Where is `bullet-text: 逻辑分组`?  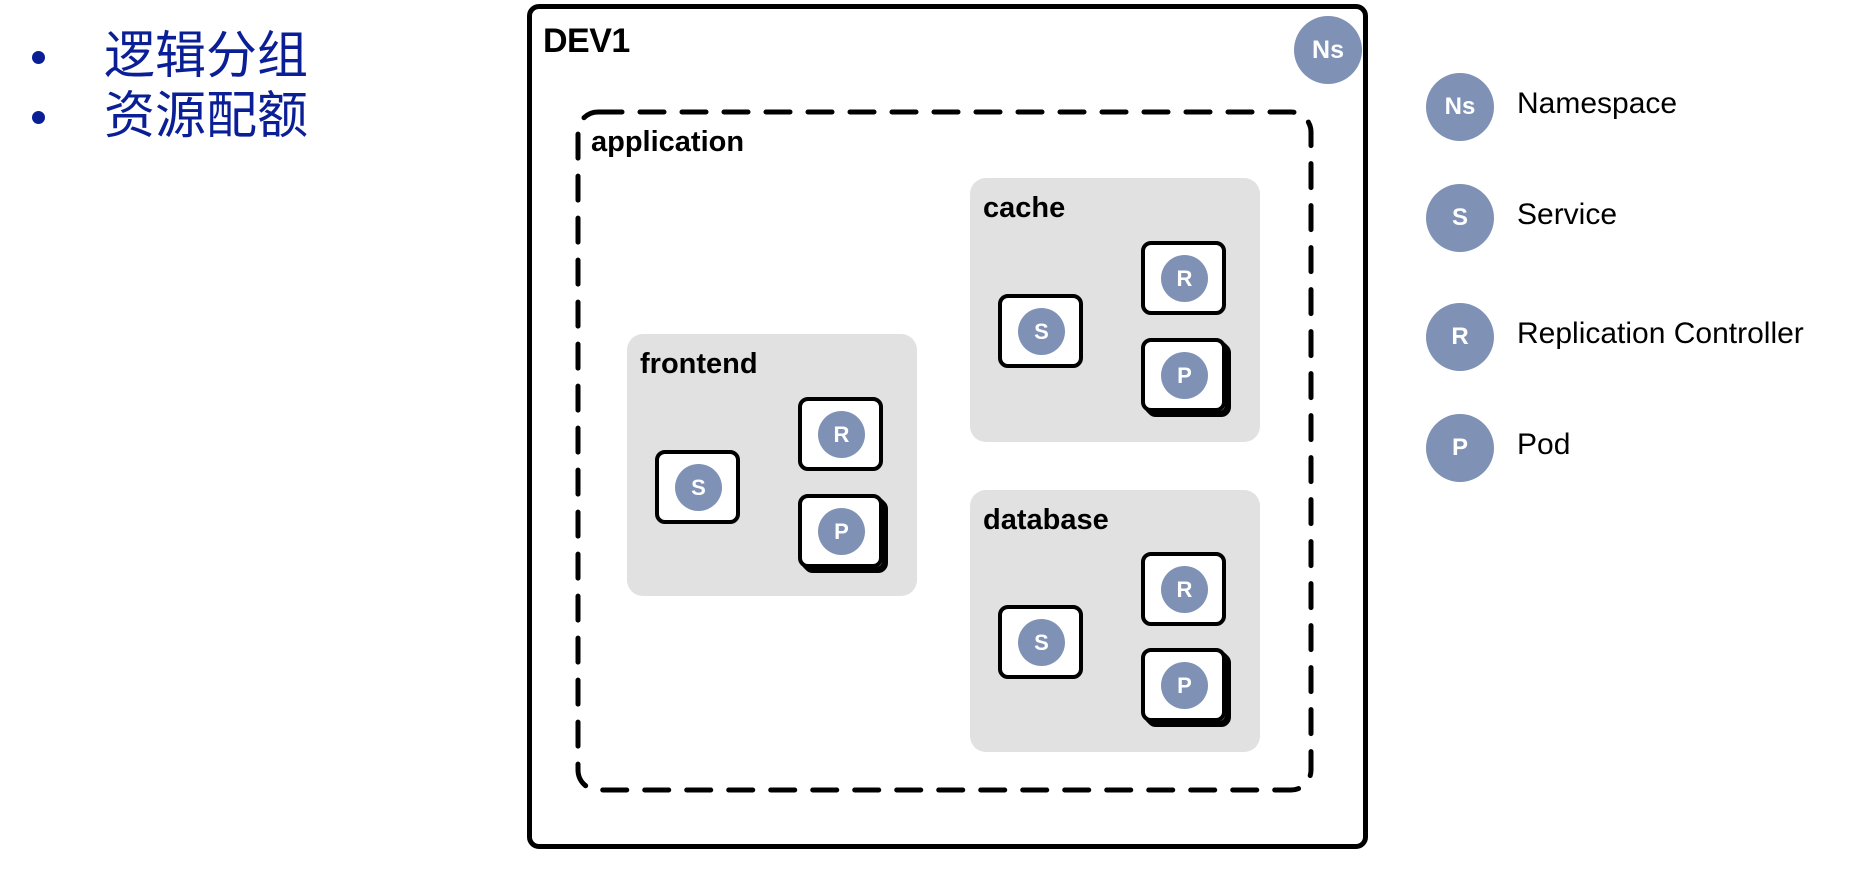 bullet-text: 逻辑分组 is located at coordinates (206, 56).